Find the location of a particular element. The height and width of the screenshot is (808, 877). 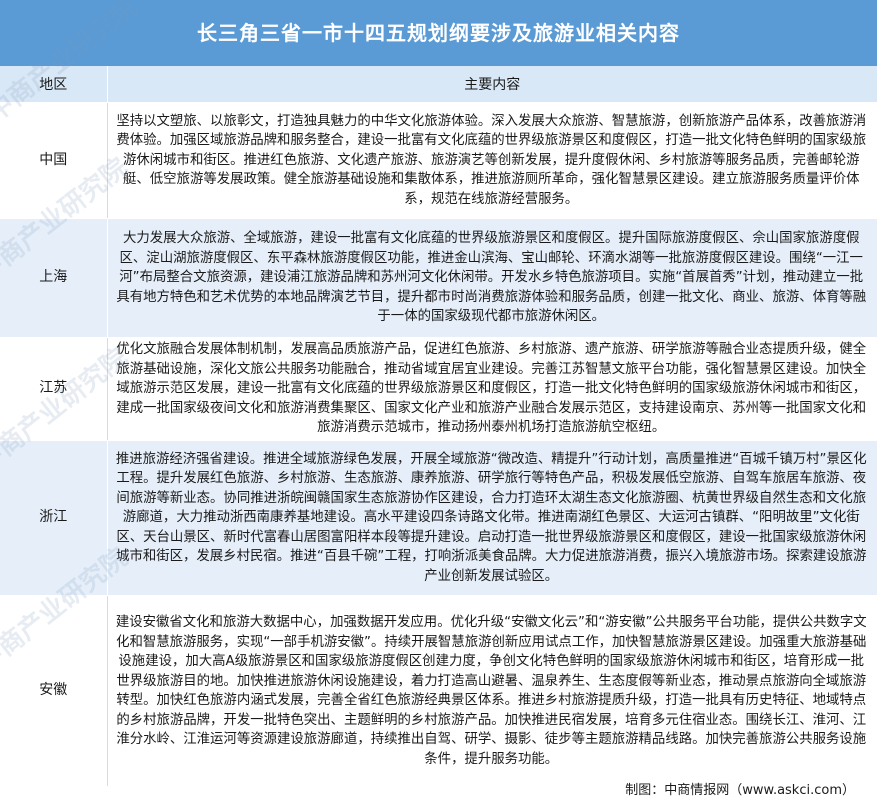

header-content: 主要内容 is located at coordinates (492, 84).